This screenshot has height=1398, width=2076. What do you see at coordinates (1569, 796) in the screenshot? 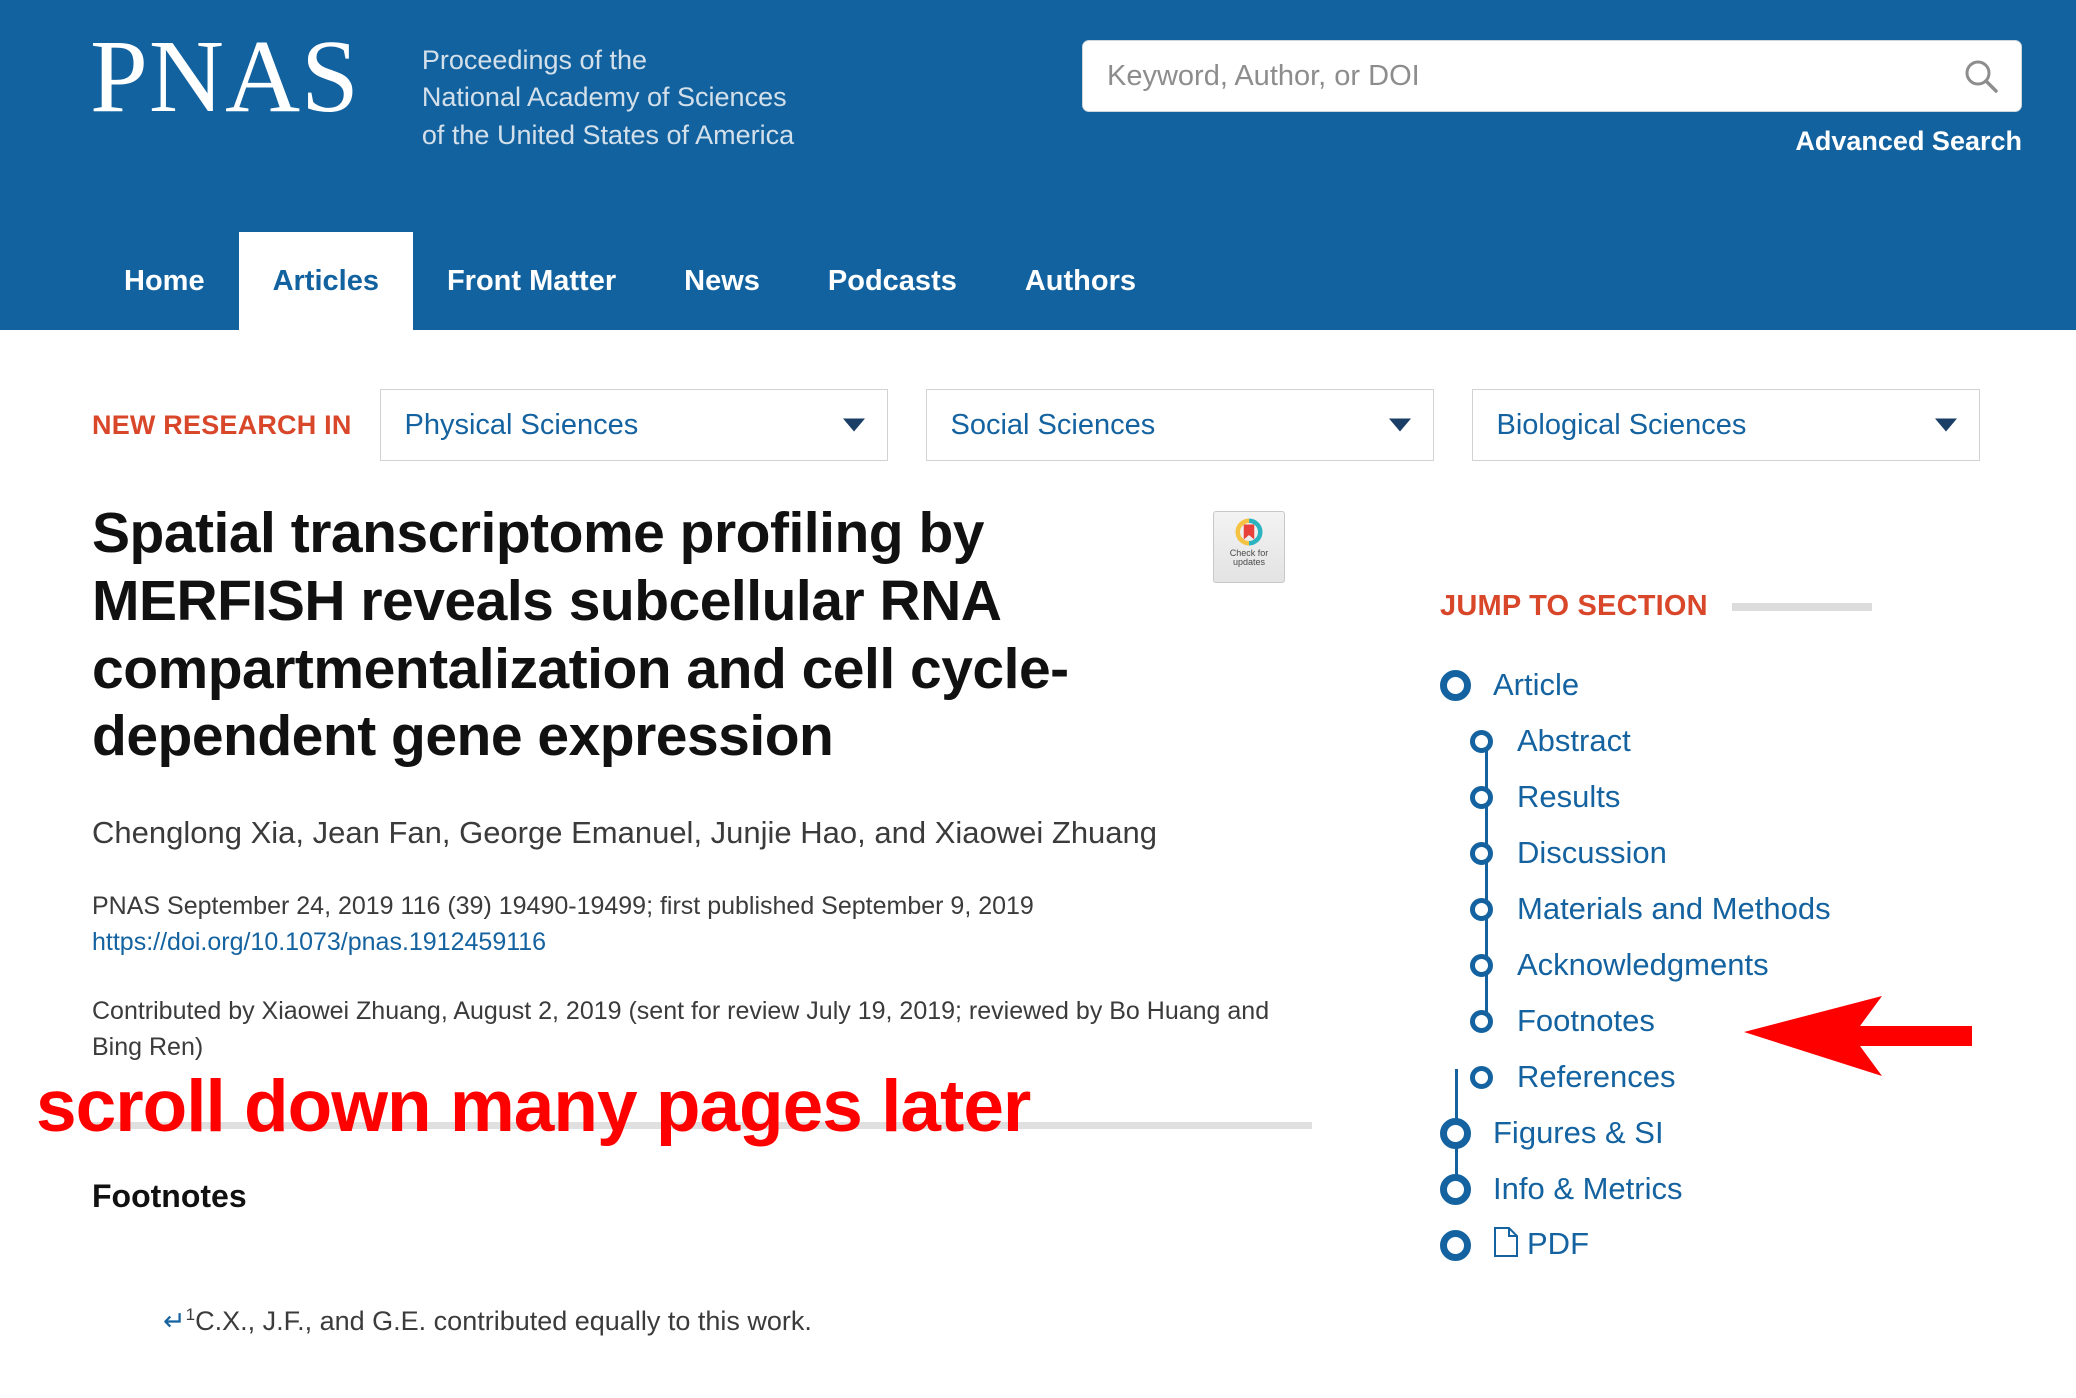
I see `jump-item-results-label: Results` at bounding box center [1569, 796].